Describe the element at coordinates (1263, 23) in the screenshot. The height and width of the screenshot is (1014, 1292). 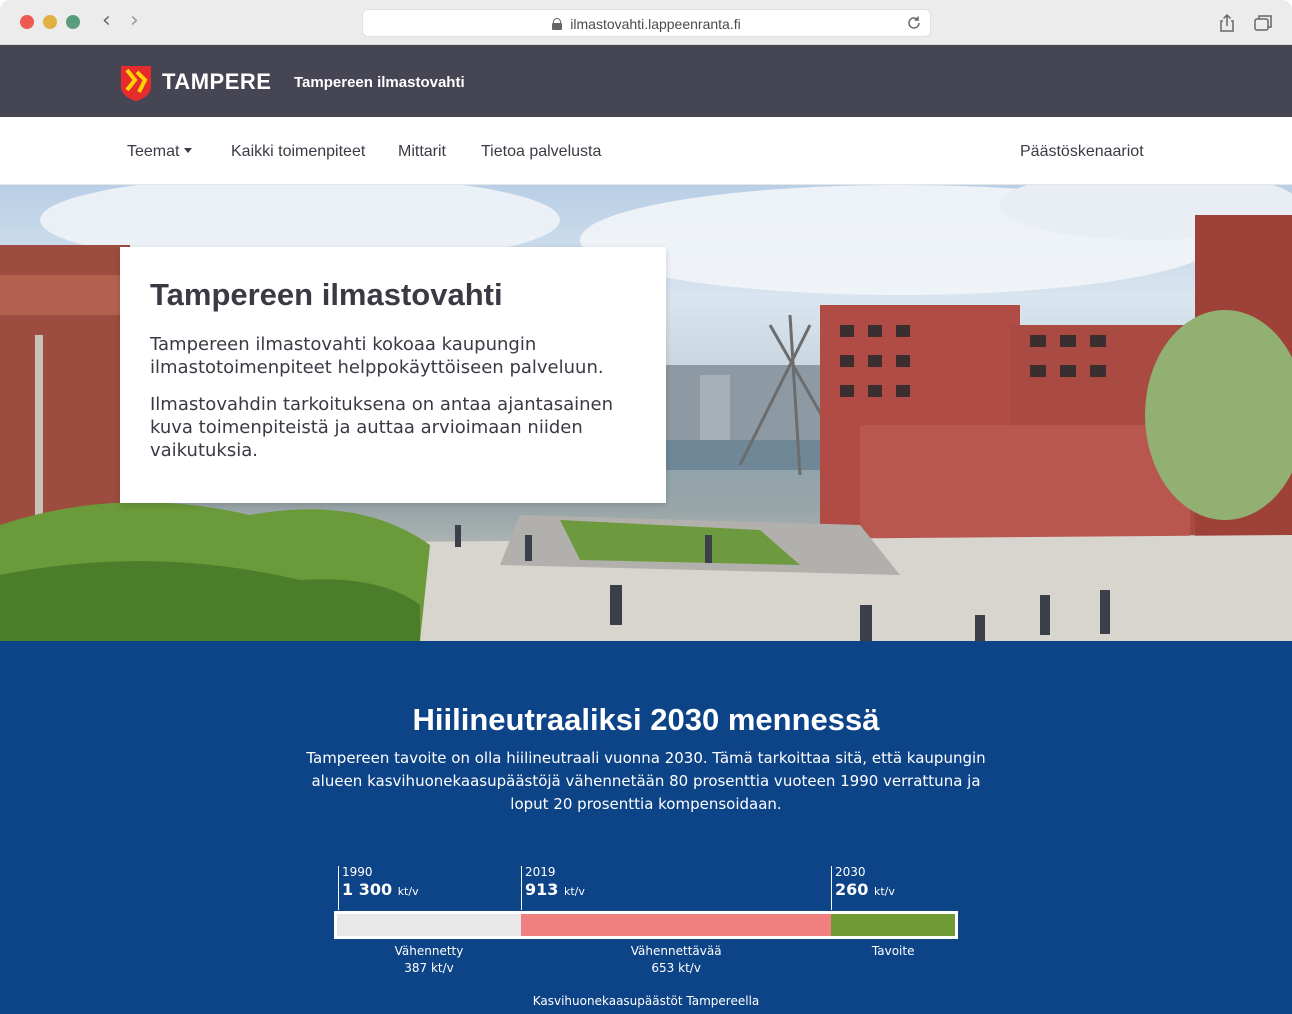
I see `tabs-overview-icon` at that location.